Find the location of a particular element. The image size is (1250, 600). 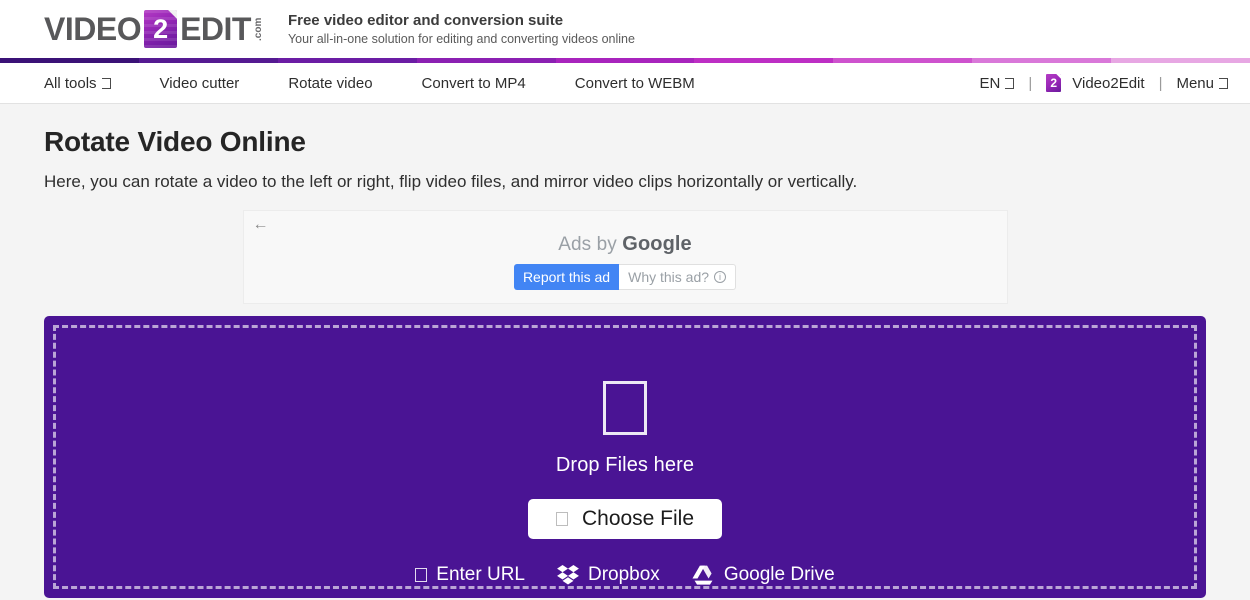

nav-item-label: Convert to MP4 is located at coordinates (473, 83).